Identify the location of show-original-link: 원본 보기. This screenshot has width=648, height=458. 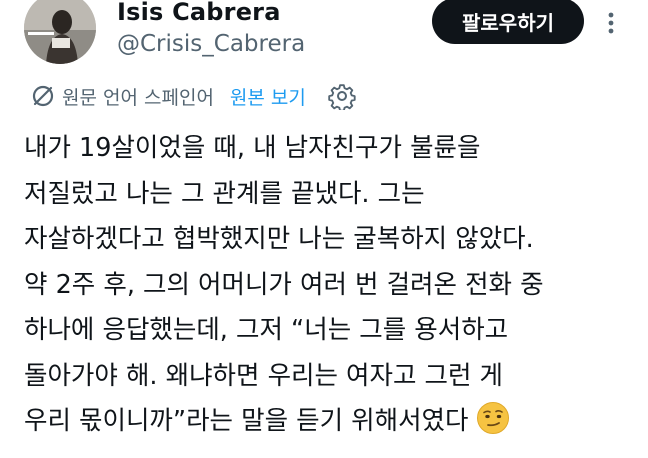
(268, 96).